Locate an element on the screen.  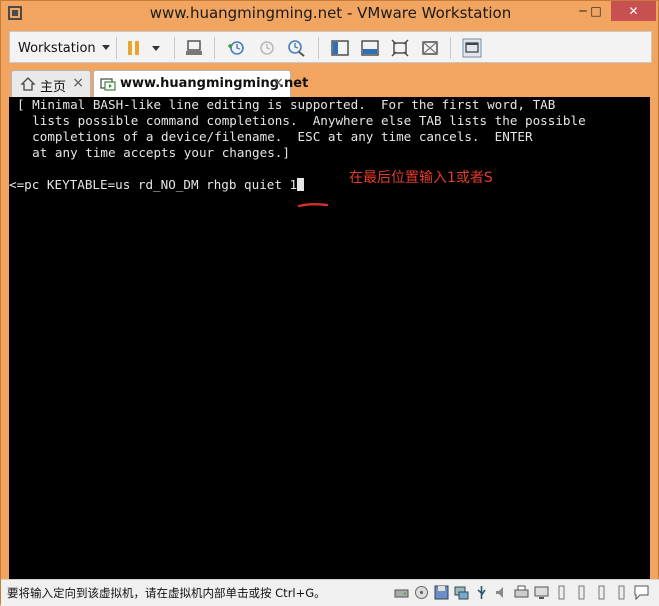
home-icon is located at coordinates (28, 84).